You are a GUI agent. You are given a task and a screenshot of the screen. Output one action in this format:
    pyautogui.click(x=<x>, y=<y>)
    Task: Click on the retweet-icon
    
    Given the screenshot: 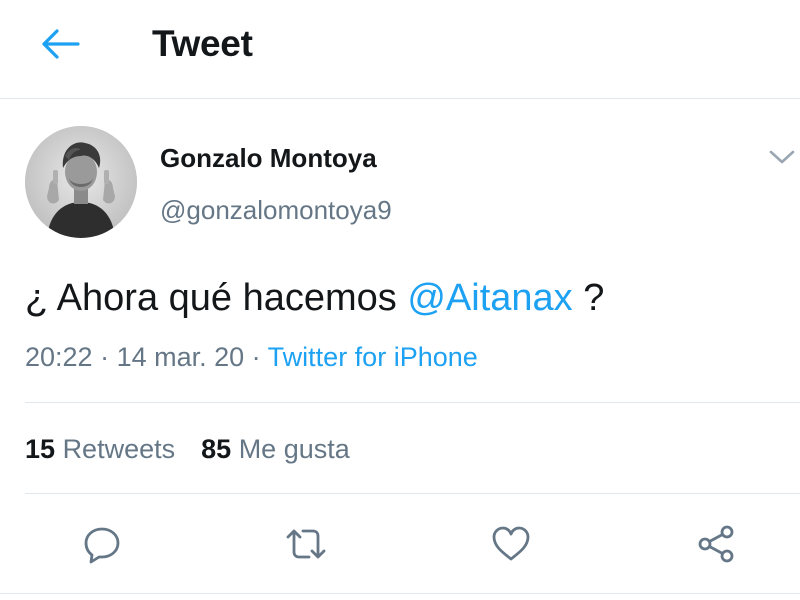 What is the action you would take?
    pyautogui.click(x=306, y=544)
    